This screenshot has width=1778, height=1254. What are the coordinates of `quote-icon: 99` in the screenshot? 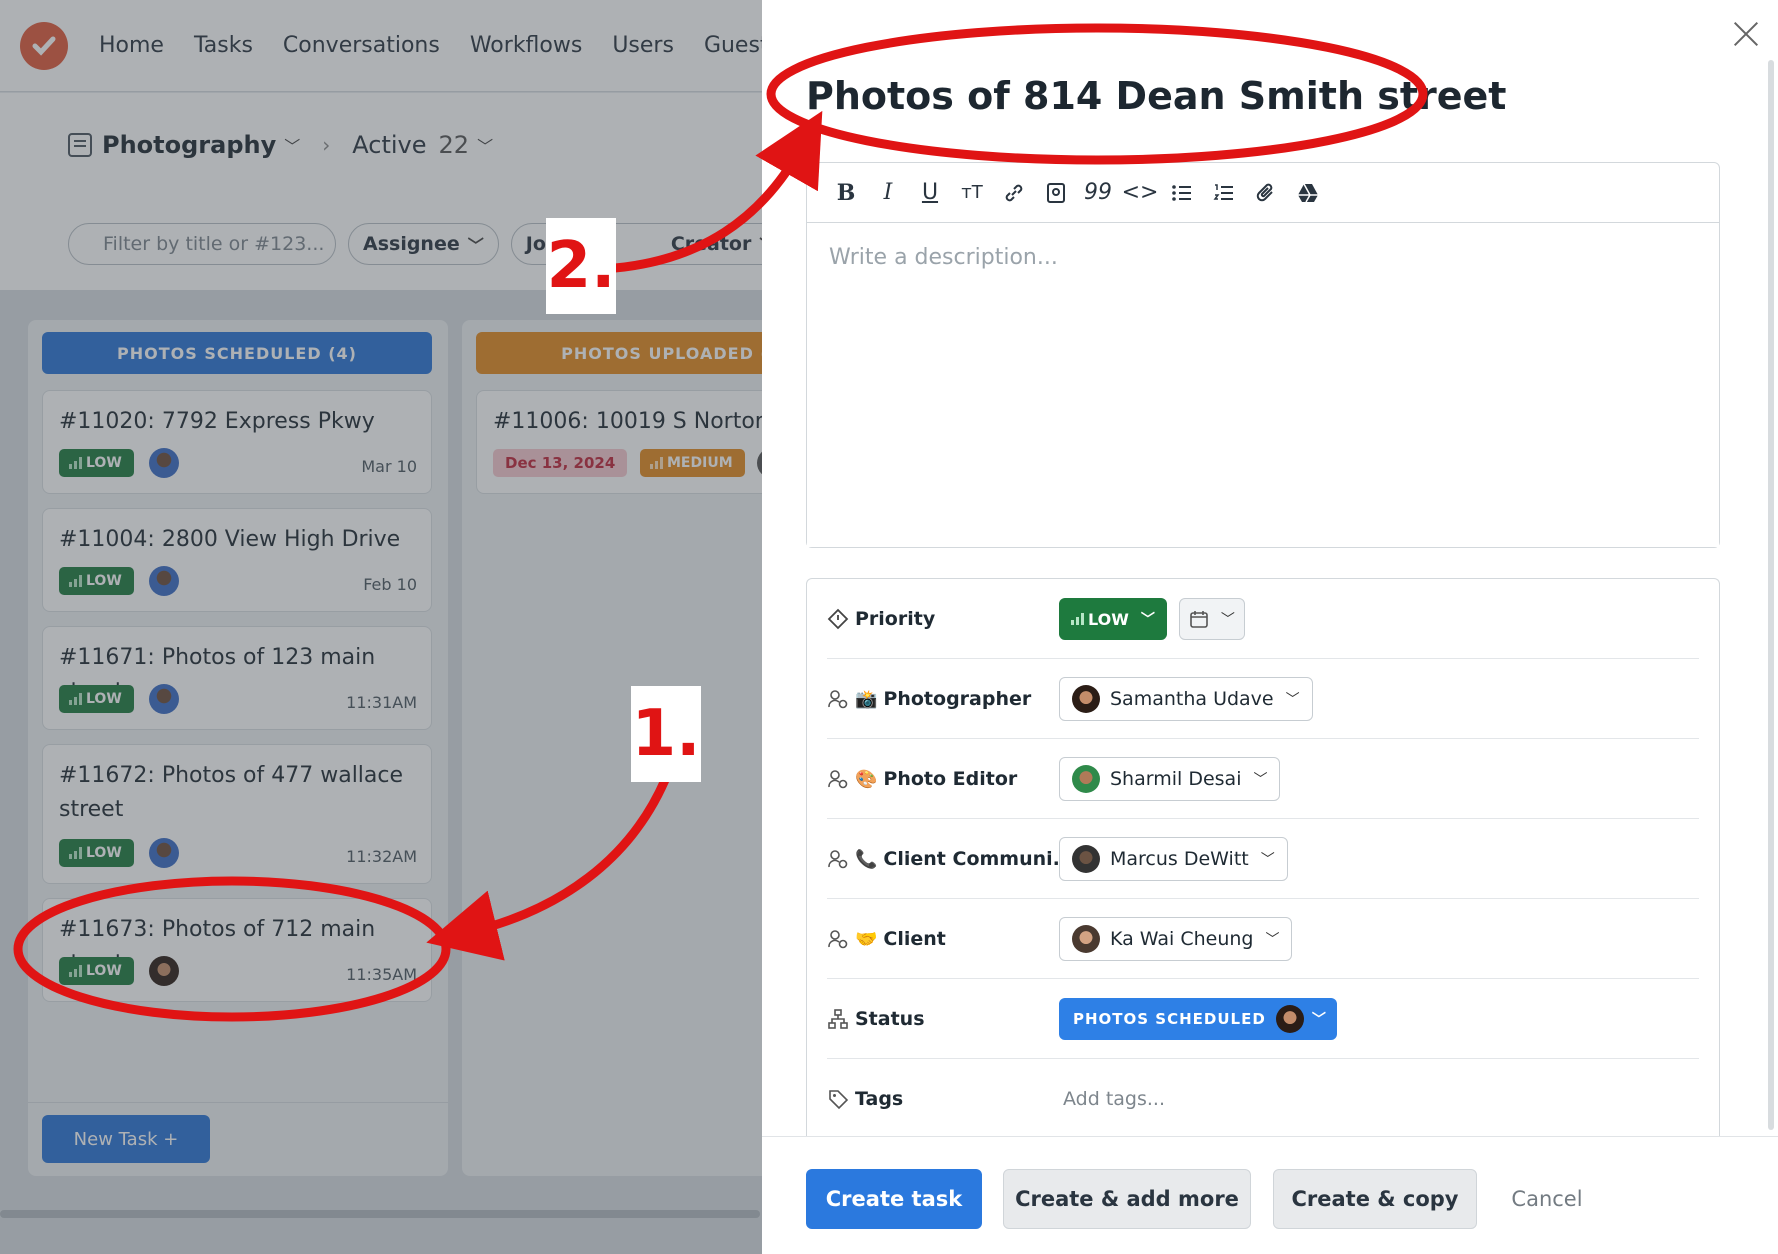 It's located at (1098, 193).